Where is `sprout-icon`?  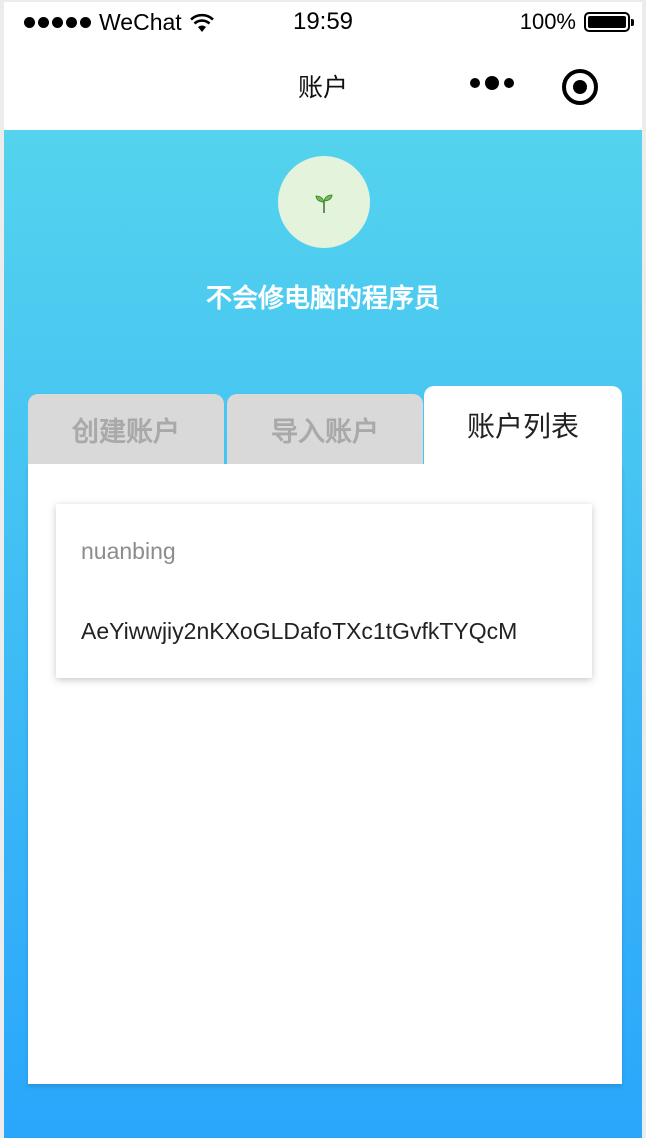 sprout-icon is located at coordinates (324, 203).